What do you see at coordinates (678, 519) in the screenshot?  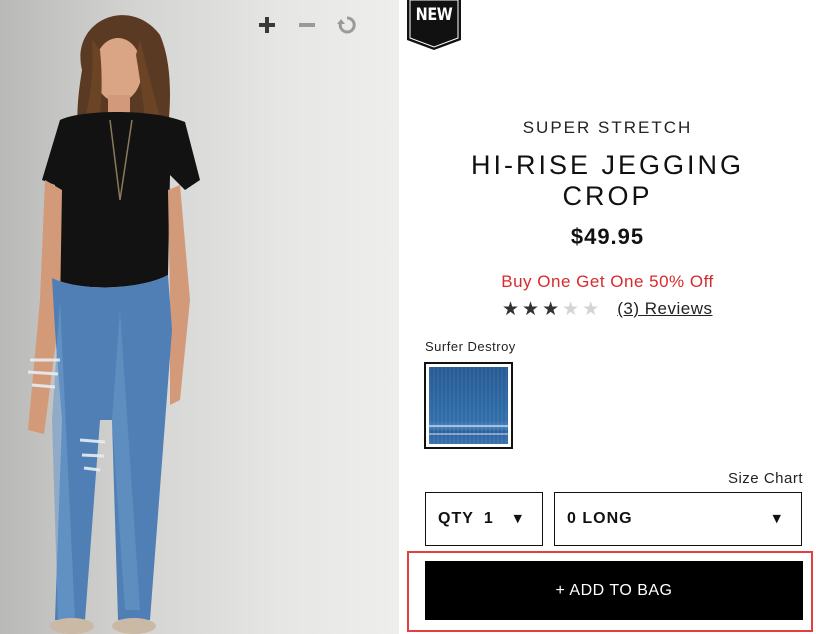 I see `size-select: 0 LONG ▼` at bounding box center [678, 519].